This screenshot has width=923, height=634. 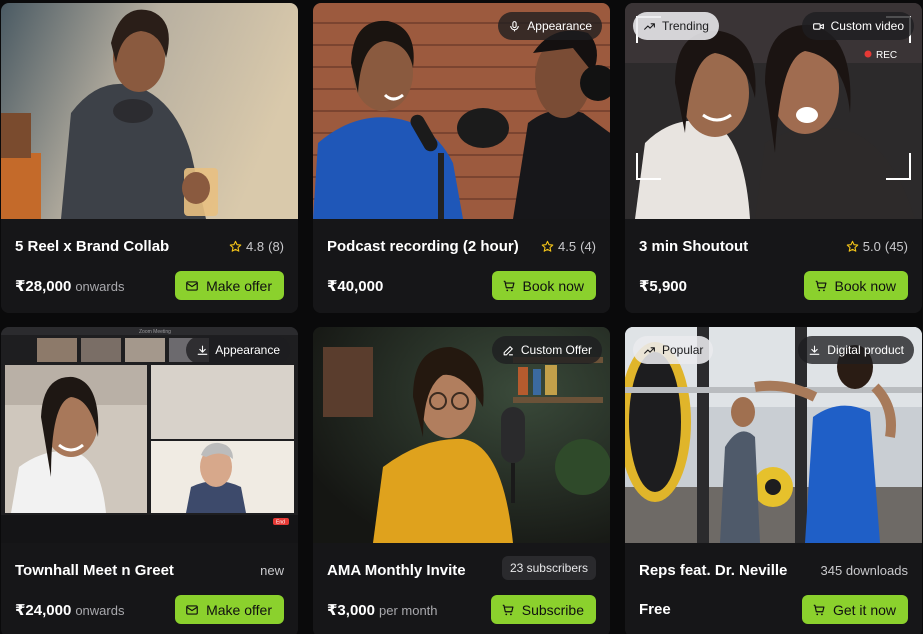 I want to click on offer-image: Popular Digital product, so click(x=773, y=435).